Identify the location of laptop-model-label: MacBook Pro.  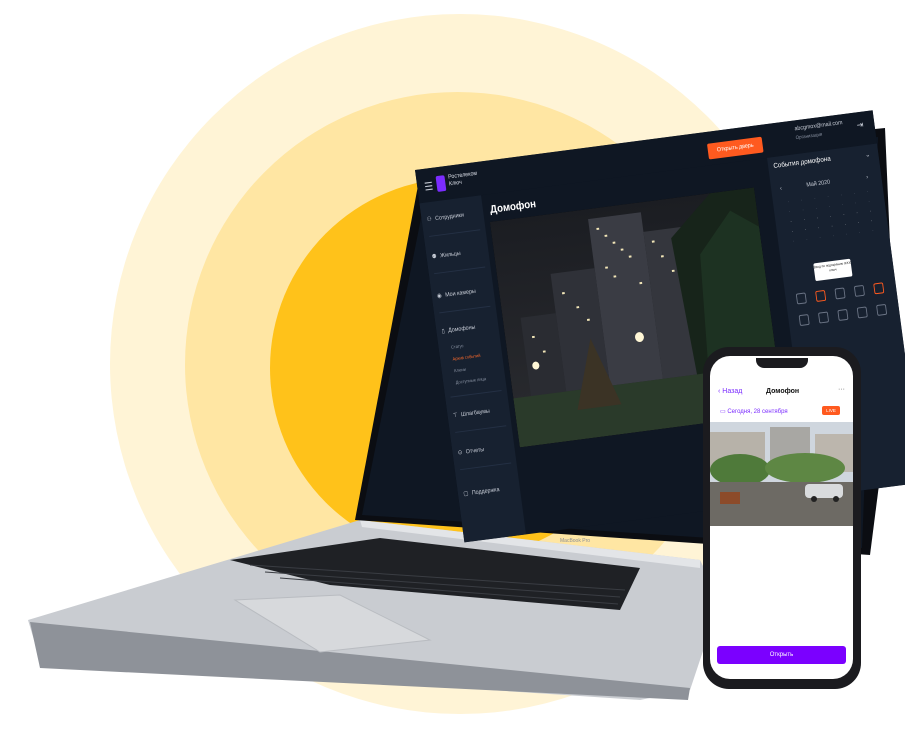
(575, 541).